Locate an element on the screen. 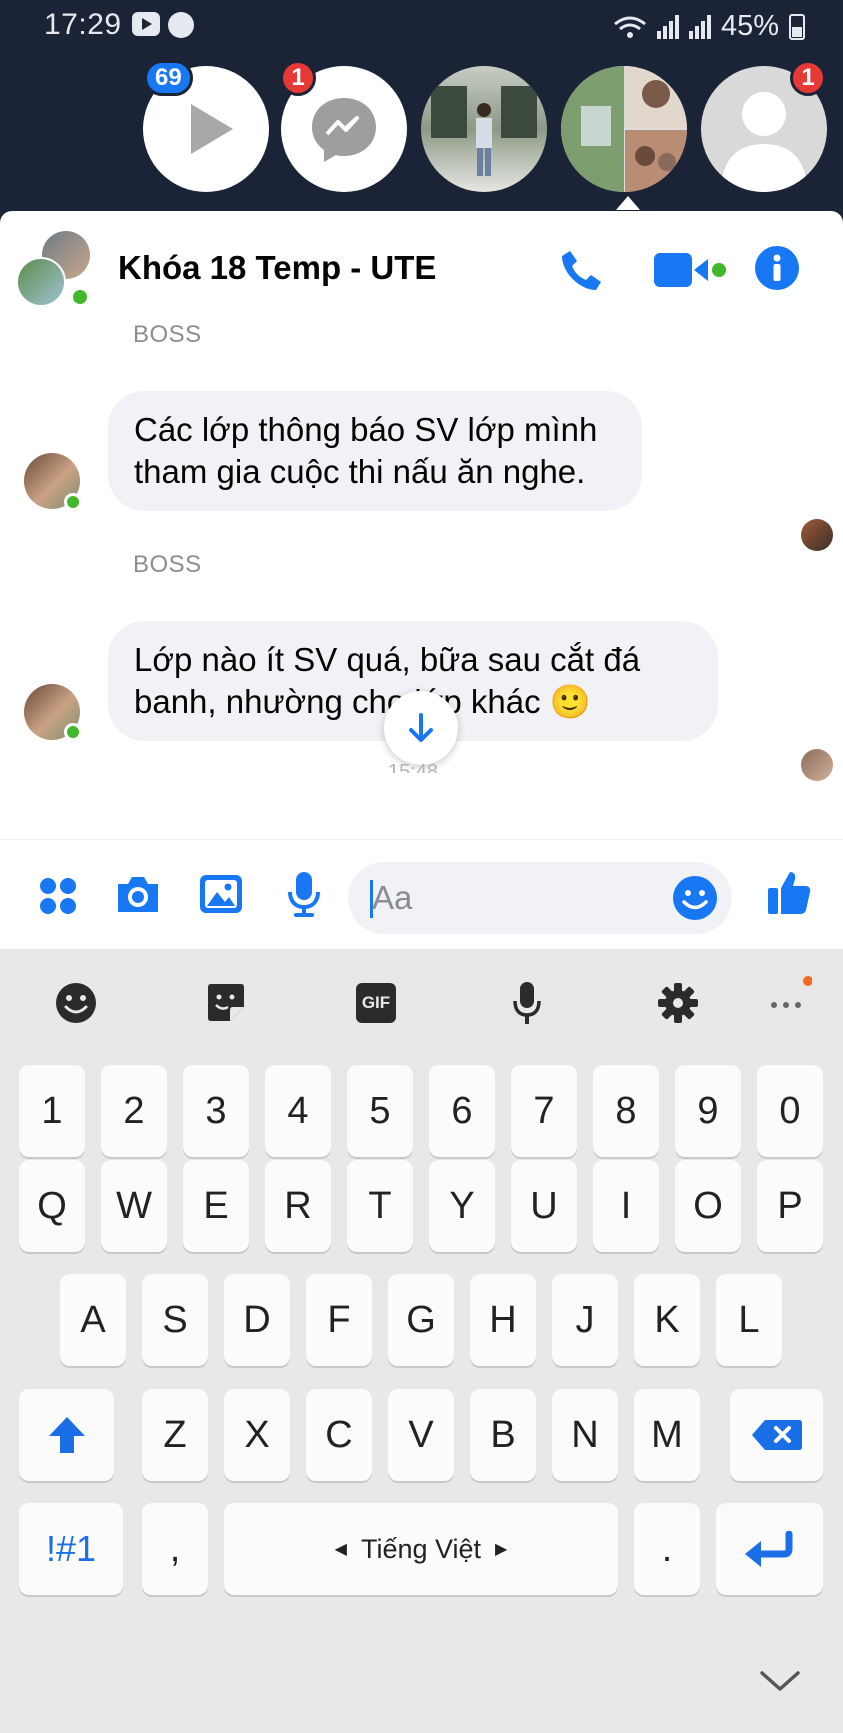 The width and height of the screenshot is (843, 1733). key-y: Y is located at coordinates (462, 1206).